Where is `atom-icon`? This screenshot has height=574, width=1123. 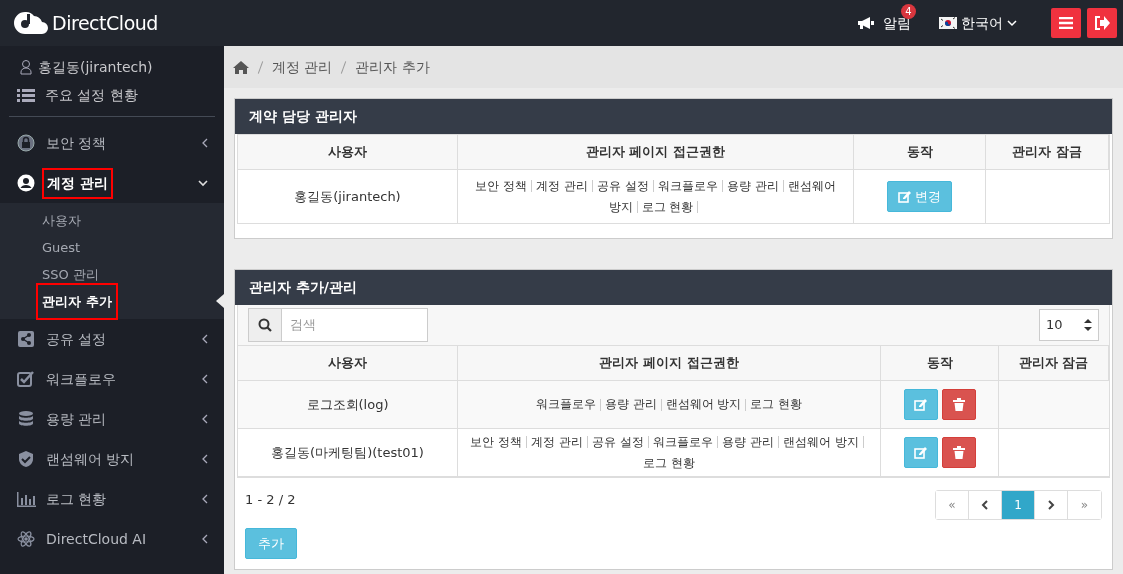 atom-icon is located at coordinates (26, 539).